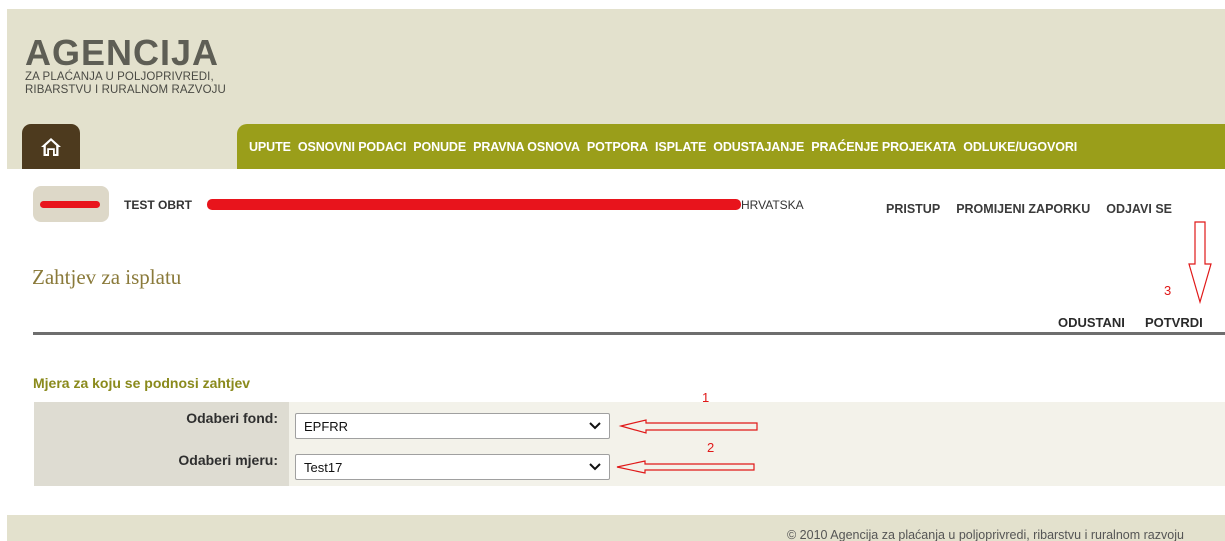 This screenshot has height=541, width=1225. Describe the element at coordinates (758, 147) in the screenshot. I see `nav-item-odustajanje: ODUSTAJANJE` at that location.